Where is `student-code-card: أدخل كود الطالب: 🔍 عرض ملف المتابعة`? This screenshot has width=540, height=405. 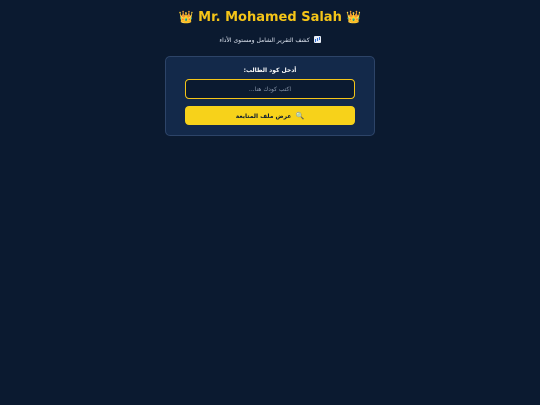 student-code-card: أدخل كود الطالب: 🔍 عرض ملف المتابعة is located at coordinates (270, 96).